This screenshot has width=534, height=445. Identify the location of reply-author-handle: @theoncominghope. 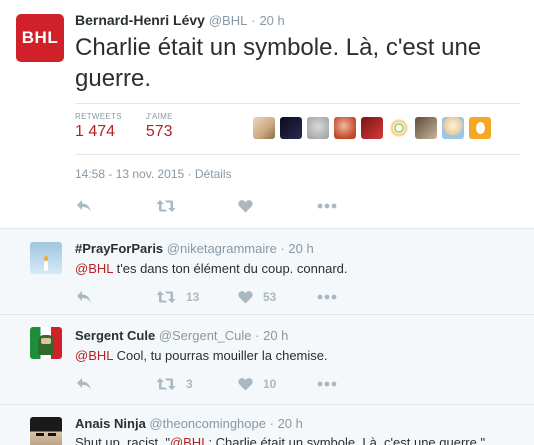
(207, 423).